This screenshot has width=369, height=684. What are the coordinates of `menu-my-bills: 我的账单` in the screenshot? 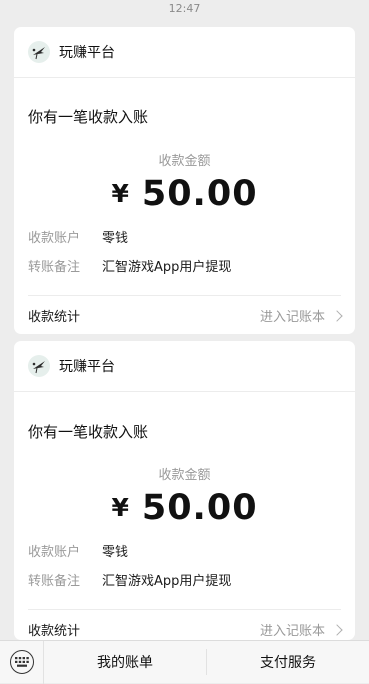 It's located at (125, 662).